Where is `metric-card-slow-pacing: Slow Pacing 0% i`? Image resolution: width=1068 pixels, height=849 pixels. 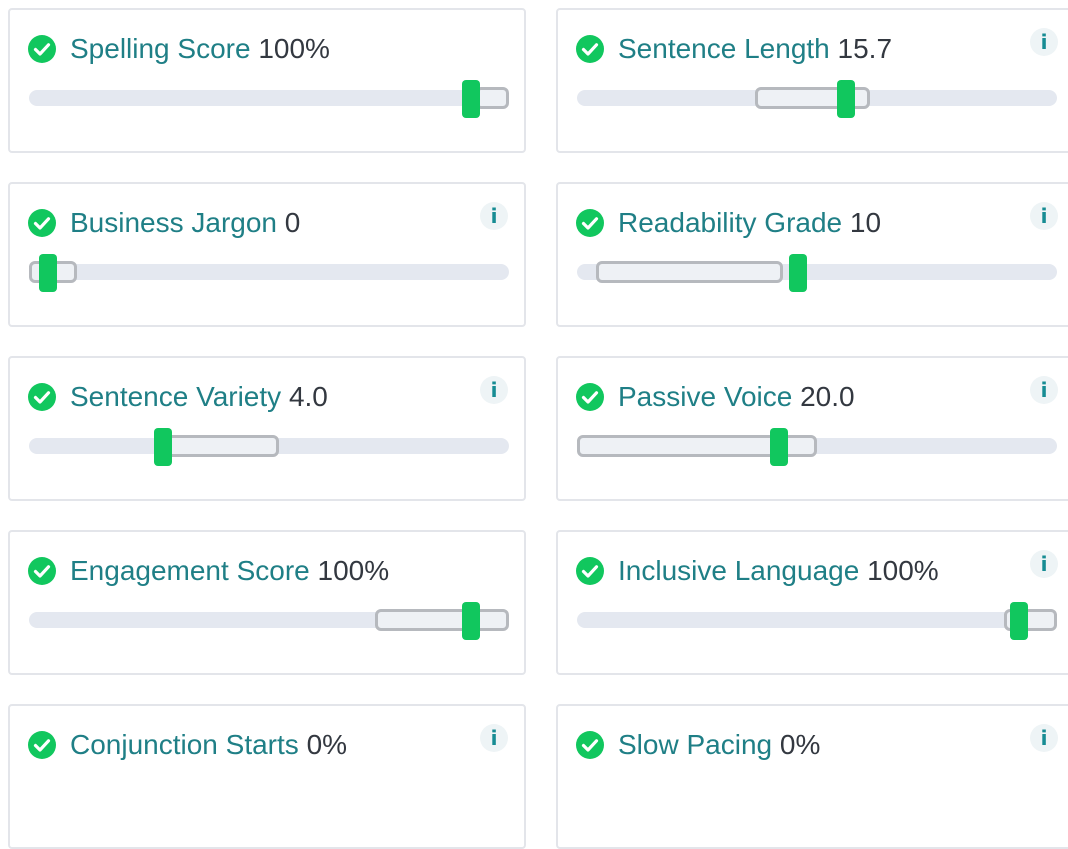 metric-card-slow-pacing: Slow Pacing 0% i is located at coordinates (812, 776).